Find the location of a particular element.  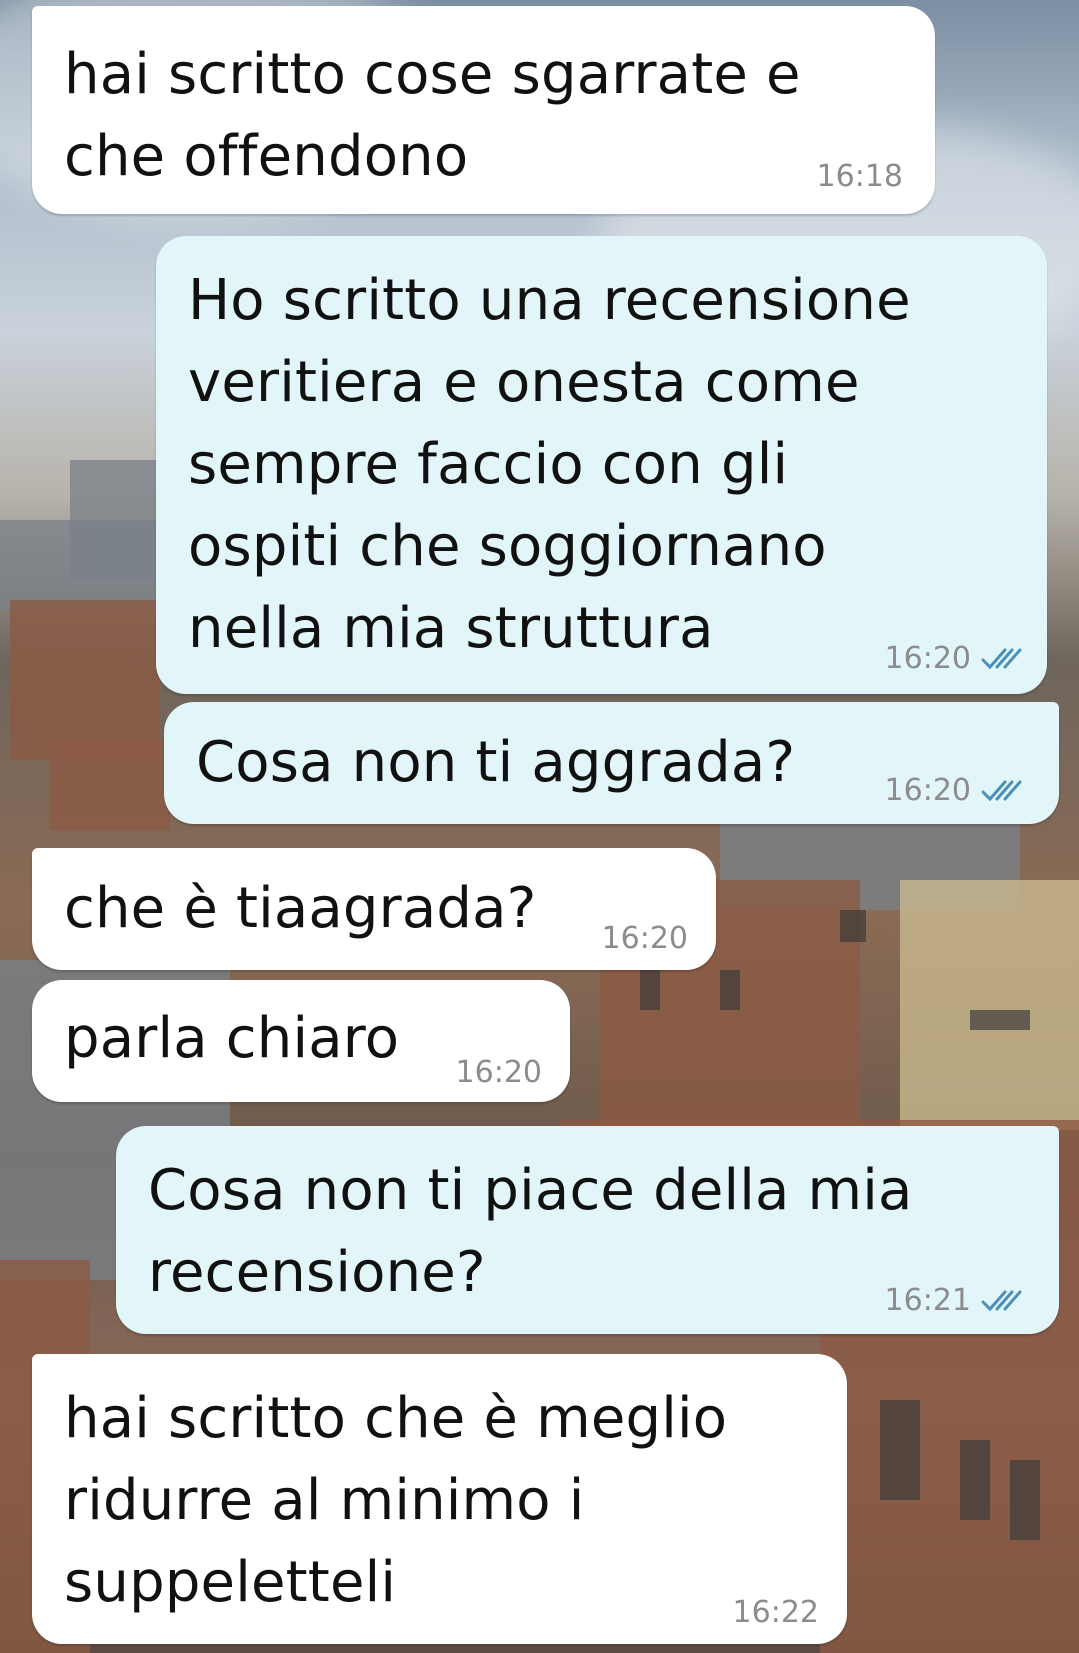

message-bubble-incoming: parla chiaro 16:20 is located at coordinates (301, 1041).